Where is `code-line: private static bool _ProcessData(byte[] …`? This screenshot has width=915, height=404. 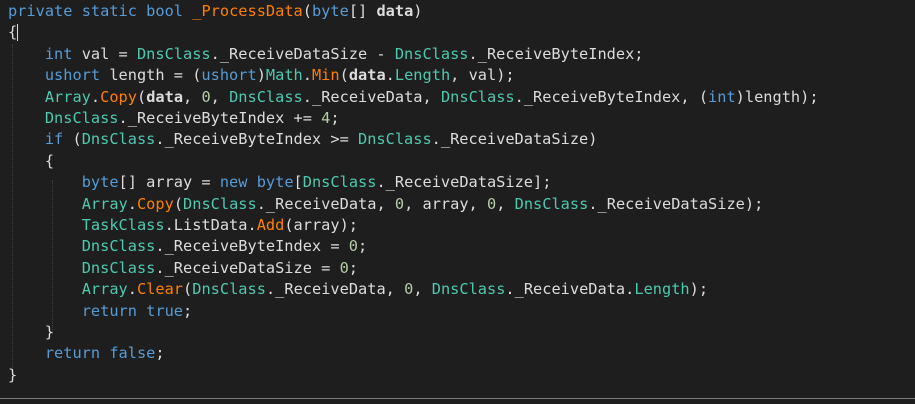 code-line: private static bool _ProcessData(byte[] … is located at coordinates (215, 11).